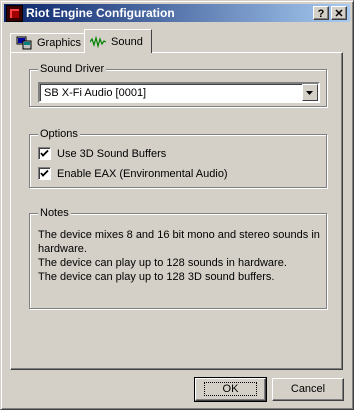 Image resolution: width=354 pixels, height=410 pixels. I want to click on enable-eax-option: Enable EAX (Environmental Audio), so click(133, 173).